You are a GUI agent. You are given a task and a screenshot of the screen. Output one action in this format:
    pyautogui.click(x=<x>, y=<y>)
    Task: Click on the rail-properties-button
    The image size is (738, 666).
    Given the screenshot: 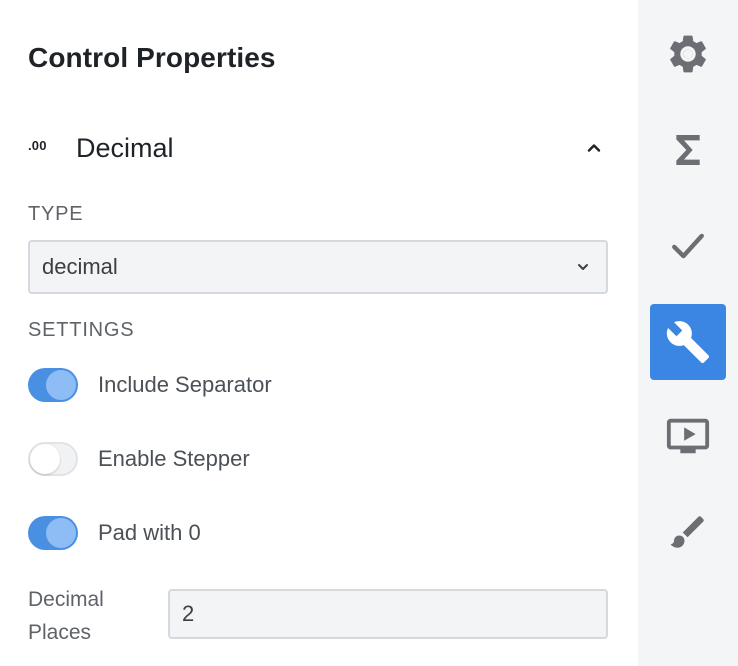 What is the action you would take?
    pyautogui.click(x=688, y=342)
    